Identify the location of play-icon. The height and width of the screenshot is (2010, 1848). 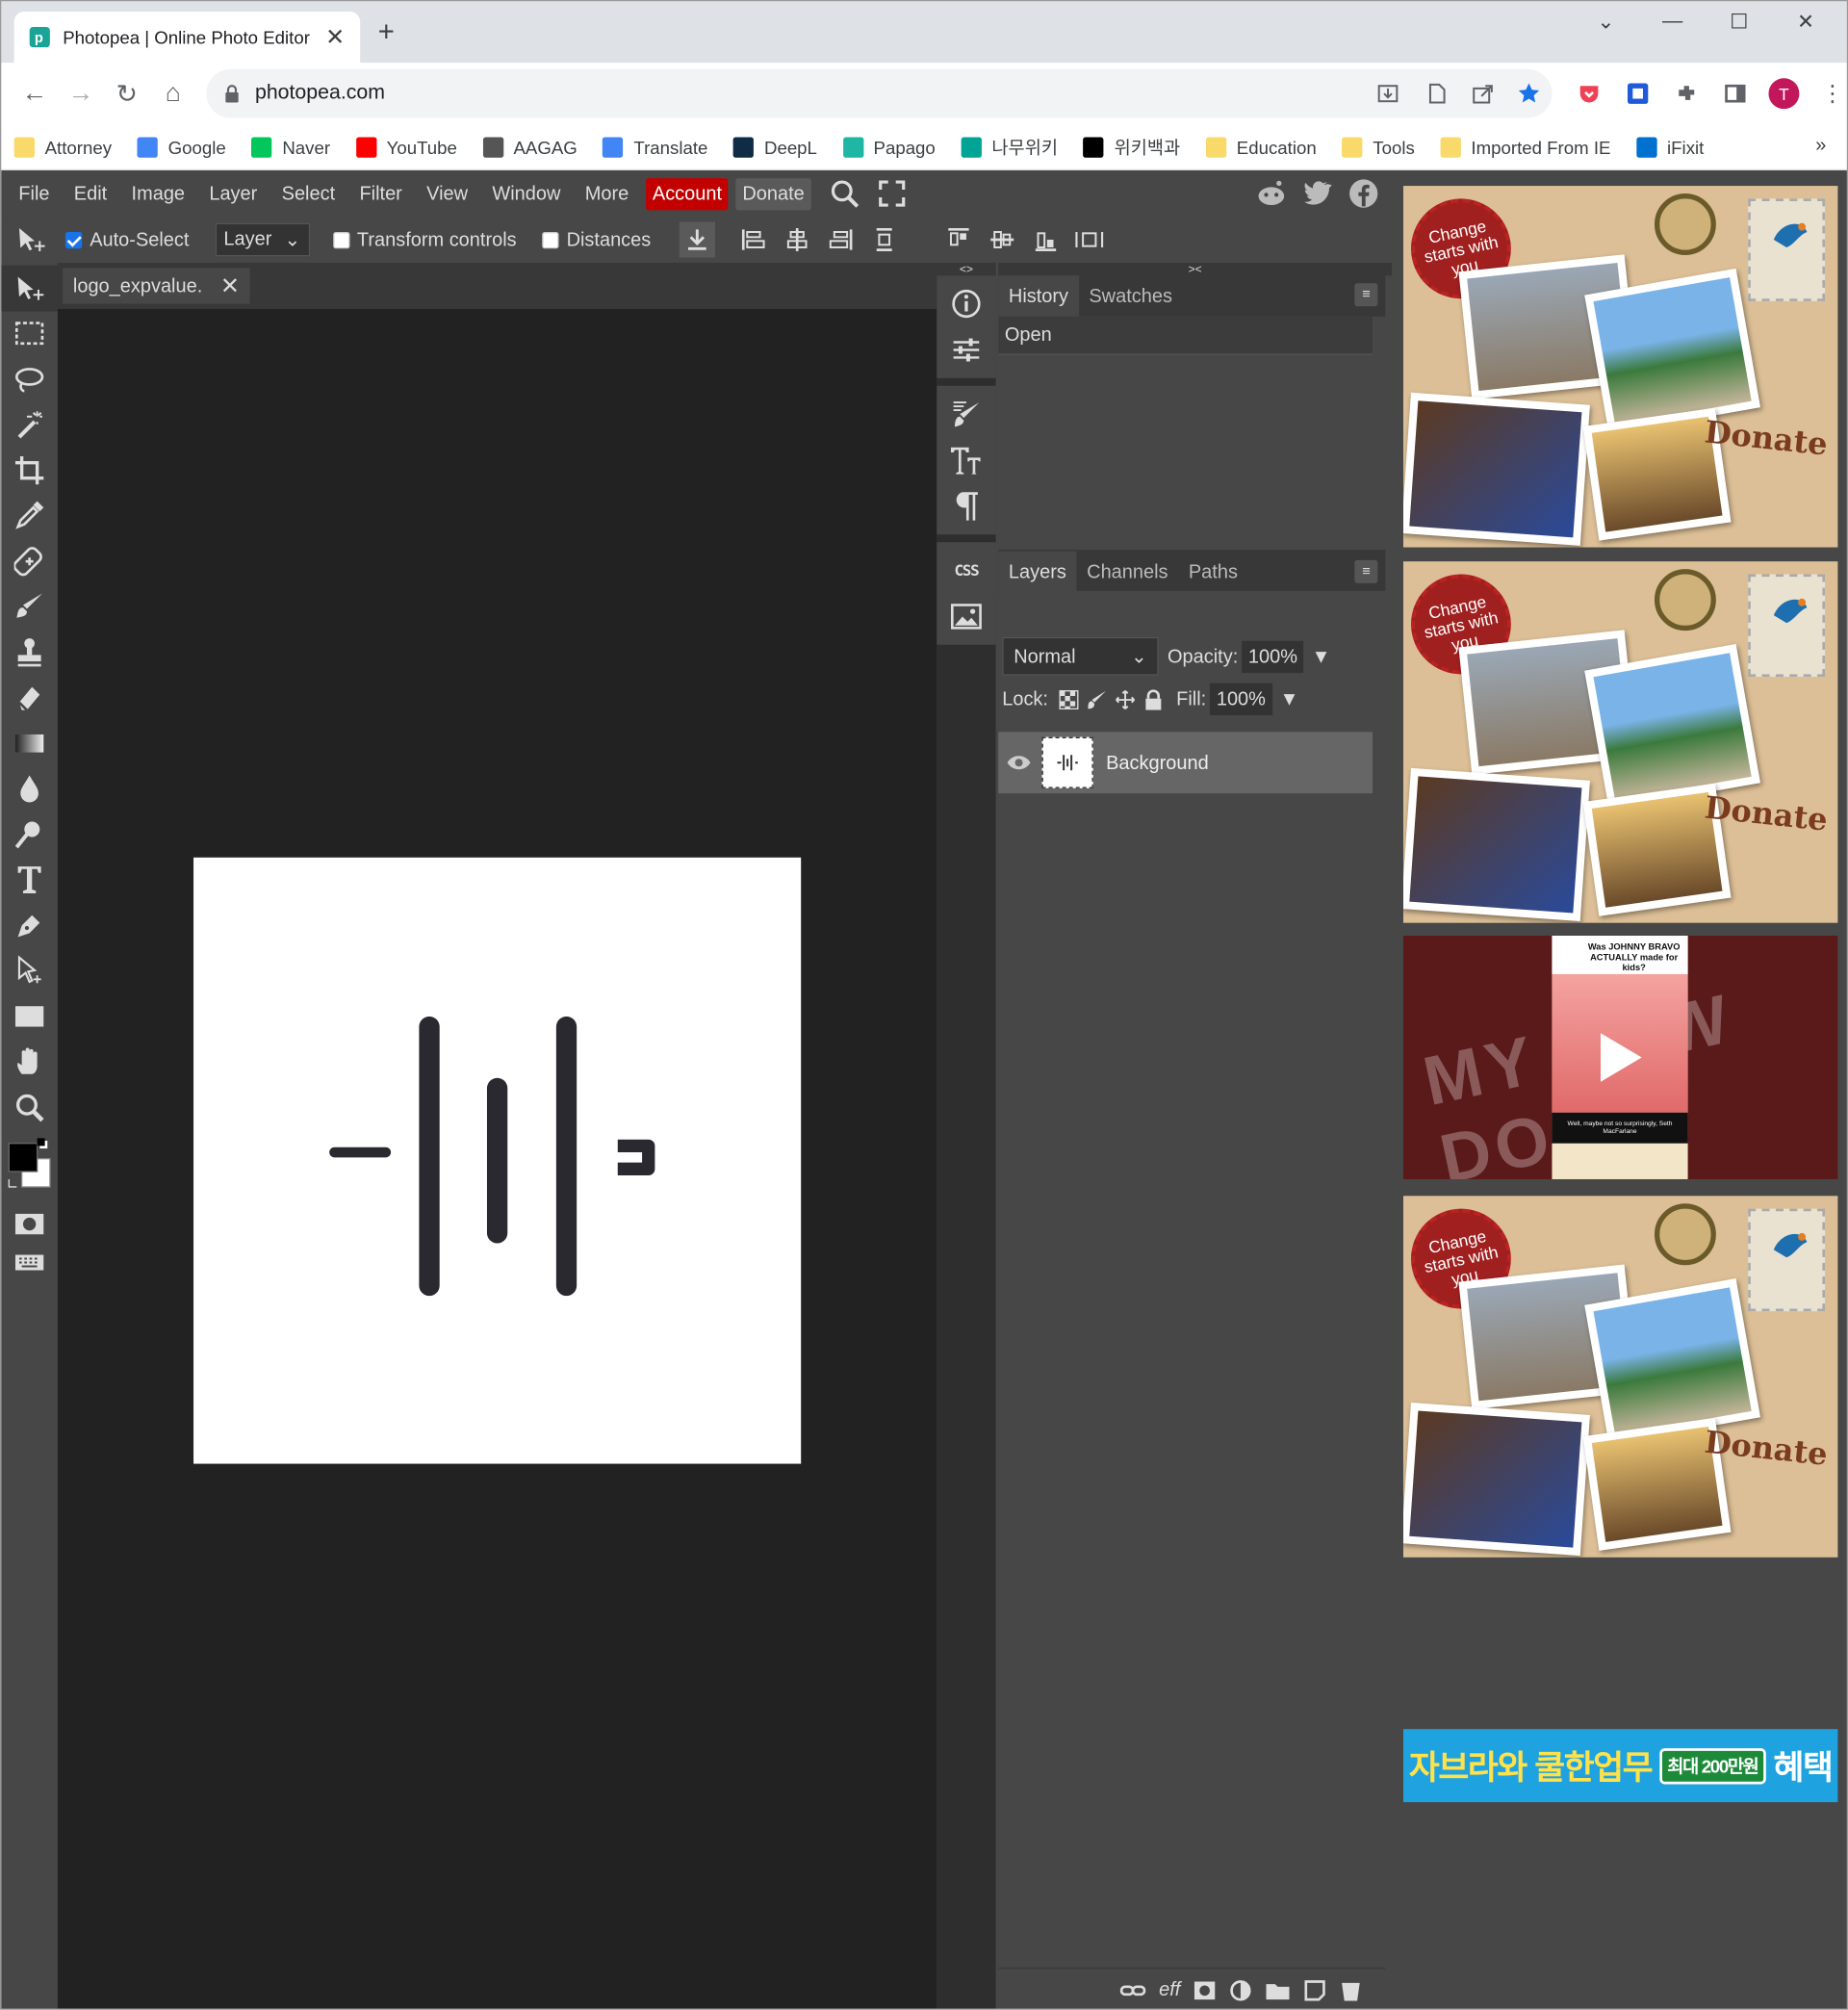
(1614, 1057).